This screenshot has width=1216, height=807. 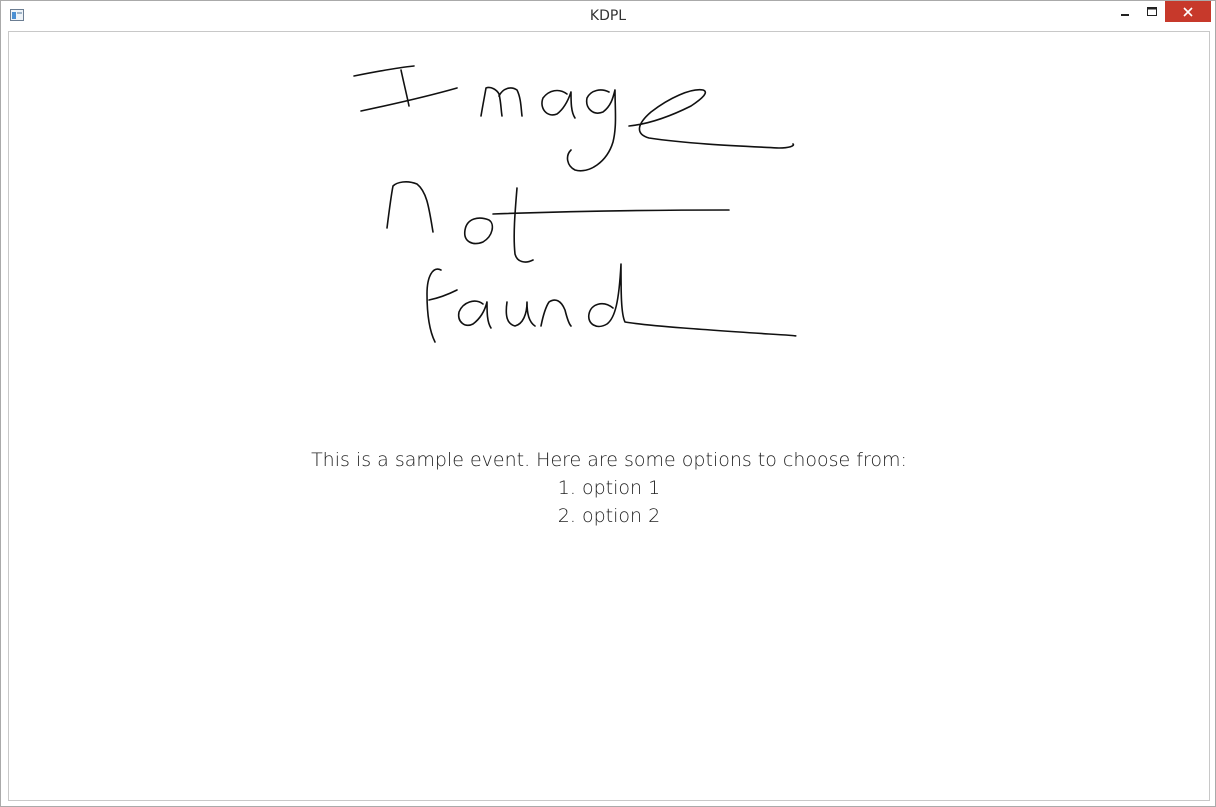 I want to click on minimize-button, so click(x=1125, y=11).